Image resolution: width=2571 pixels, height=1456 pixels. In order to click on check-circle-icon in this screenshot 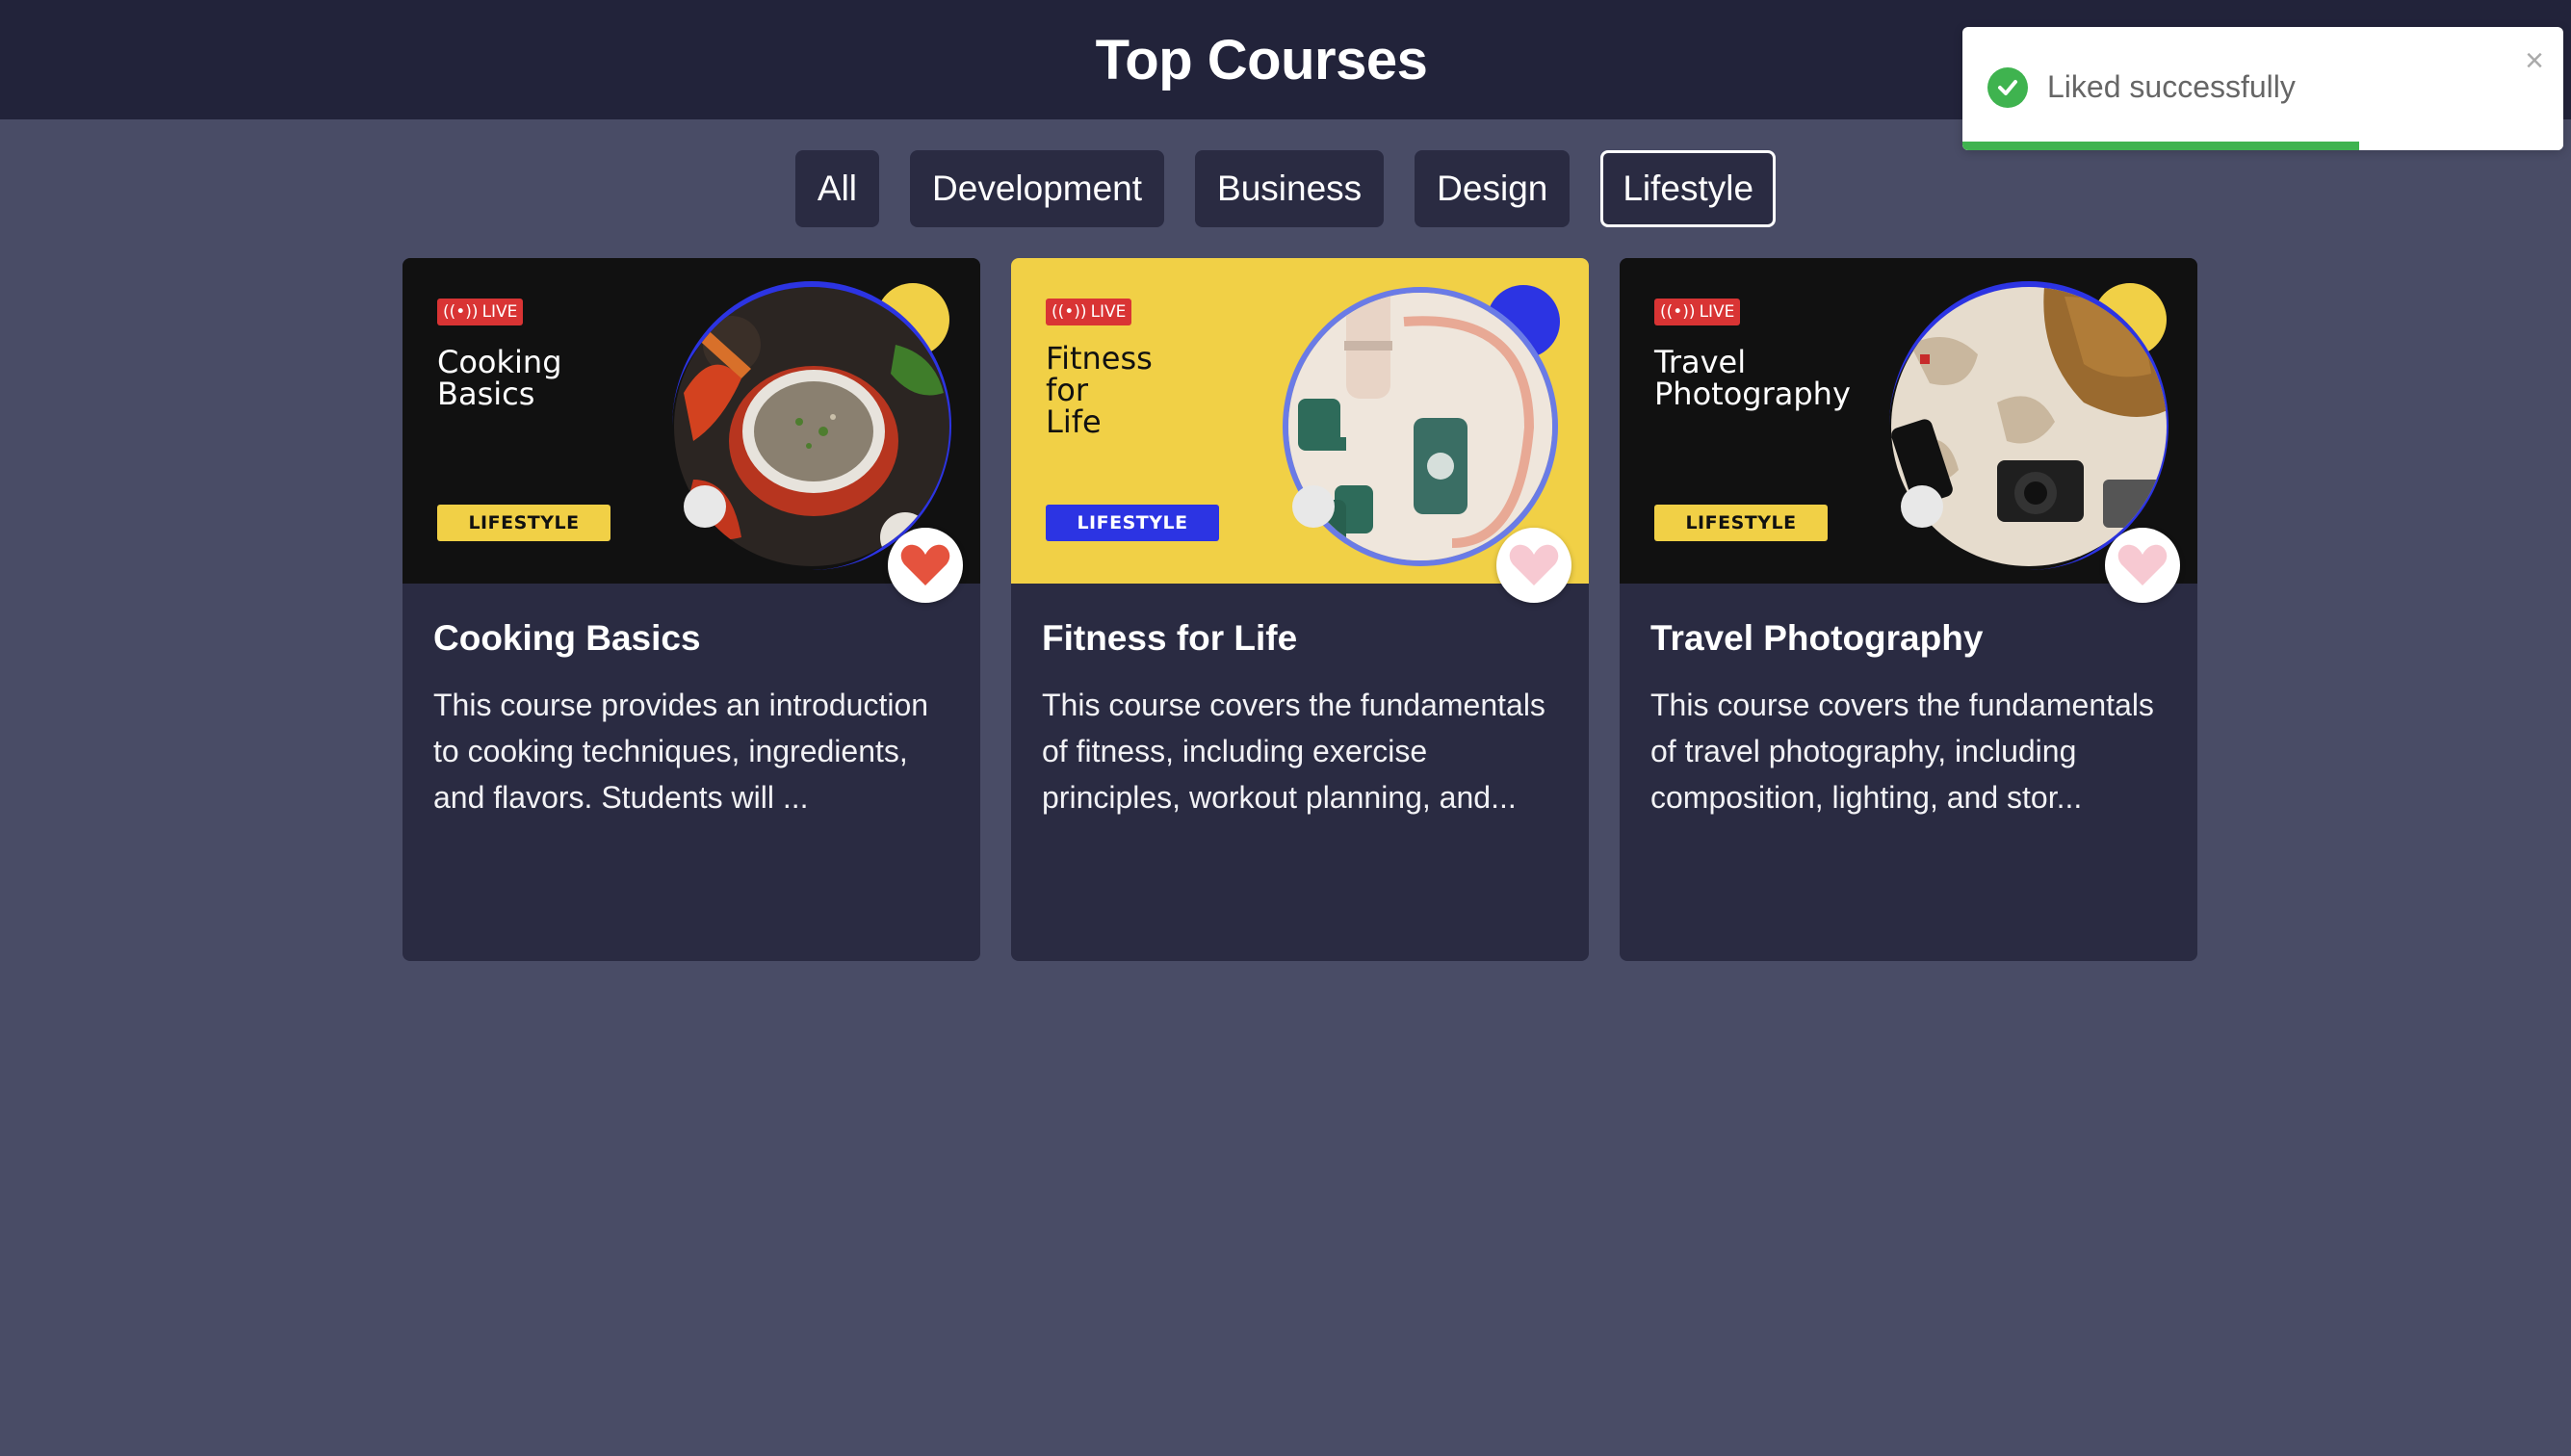, I will do `click(2008, 87)`.